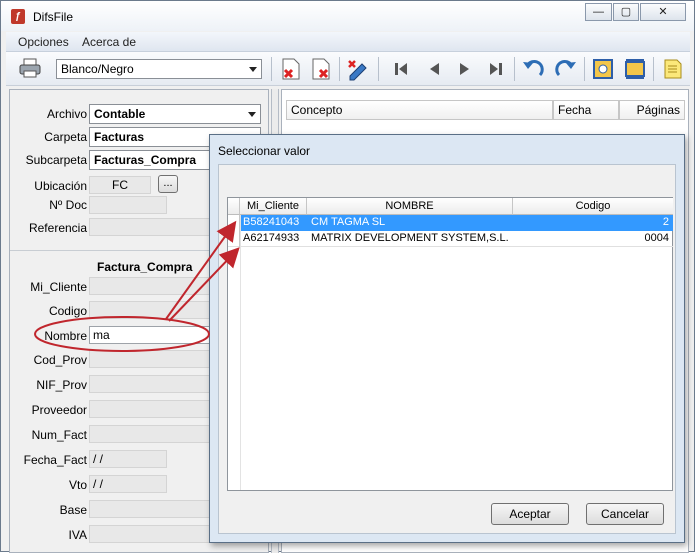 This screenshot has width=695, height=553. What do you see at coordinates (18, 16) in the screenshot?
I see `app-logo-icon: ƒ` at bounding box center [18, 16].